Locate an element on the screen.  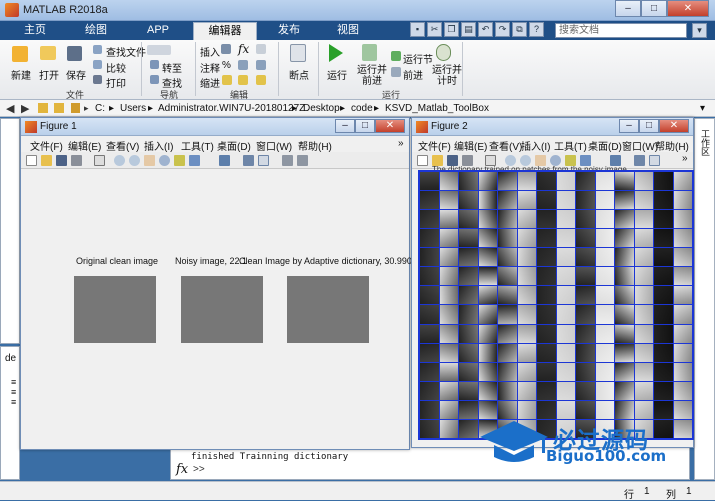
menu-tools: 工具(T) is located at coordinates (570, 145).